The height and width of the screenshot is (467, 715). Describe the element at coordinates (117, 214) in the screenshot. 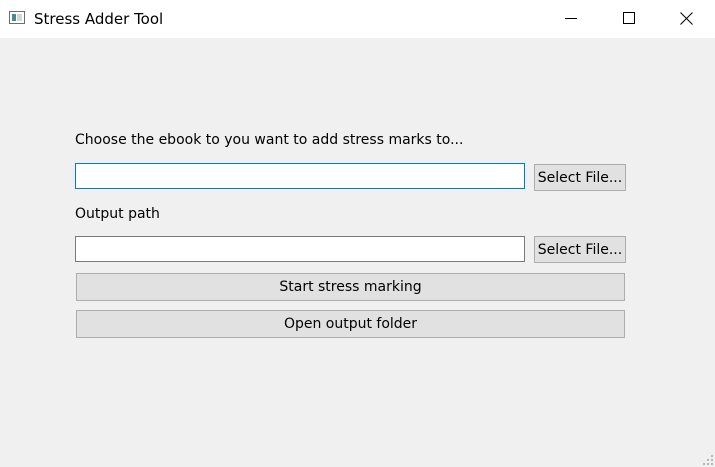

I see `output-path-label: Output path` at that location.